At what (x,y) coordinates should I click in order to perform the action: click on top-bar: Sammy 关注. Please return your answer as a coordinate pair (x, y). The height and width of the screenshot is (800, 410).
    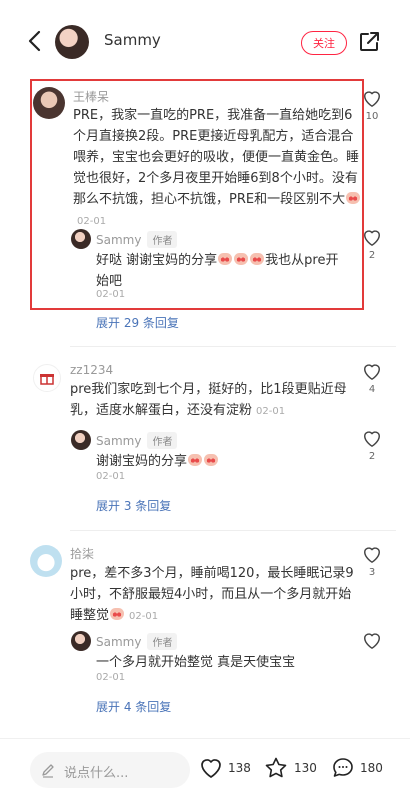
    Looking at the image, I should click on (205, 36).